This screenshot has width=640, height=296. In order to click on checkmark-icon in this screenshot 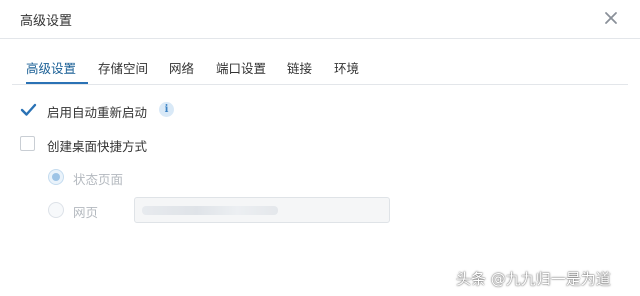, I will do `click(28, 109)`.